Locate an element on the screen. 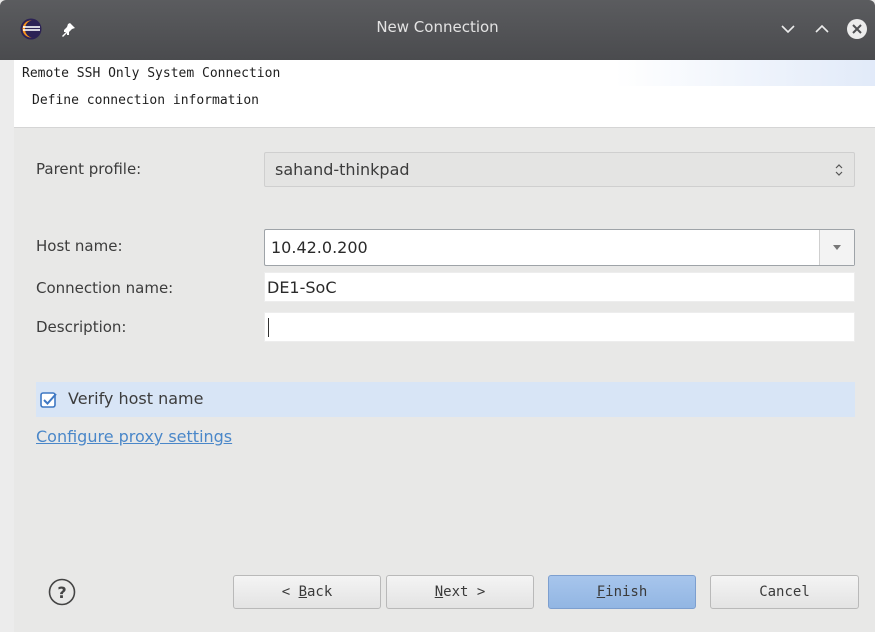 Image resolution: width=875 pixels, height=632 pixels. header-banner-graphic is located at coordinates (745, 73).